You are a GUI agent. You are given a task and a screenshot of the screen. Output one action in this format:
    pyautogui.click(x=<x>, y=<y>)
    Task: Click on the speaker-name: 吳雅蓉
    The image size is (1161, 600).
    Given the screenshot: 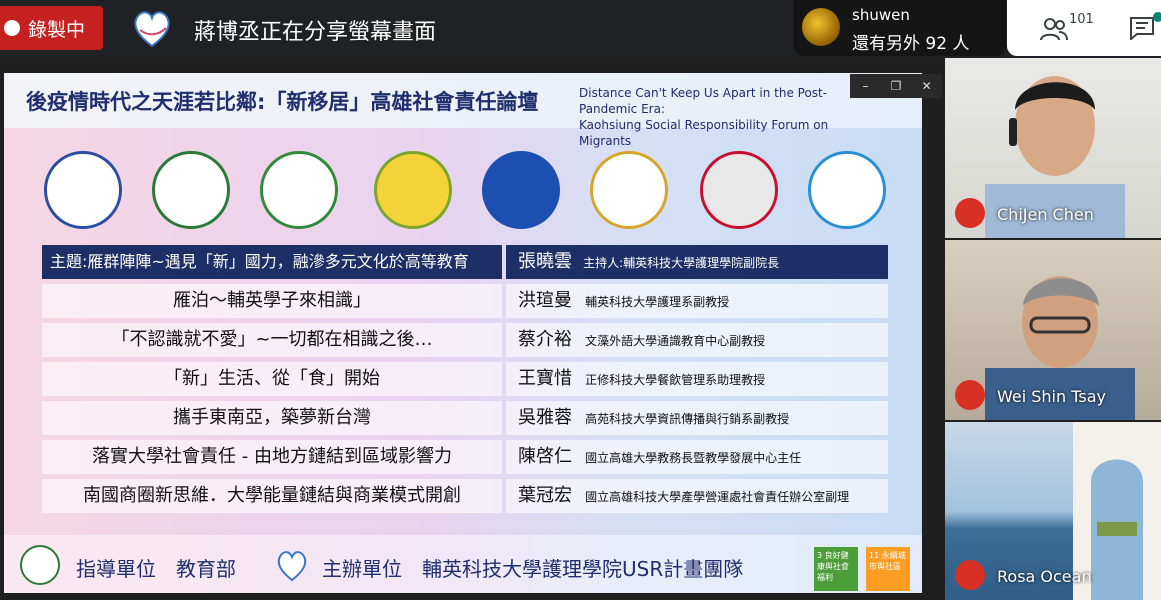 What is the action you would take?
    pyautogui.click(x=545, y=417)
    